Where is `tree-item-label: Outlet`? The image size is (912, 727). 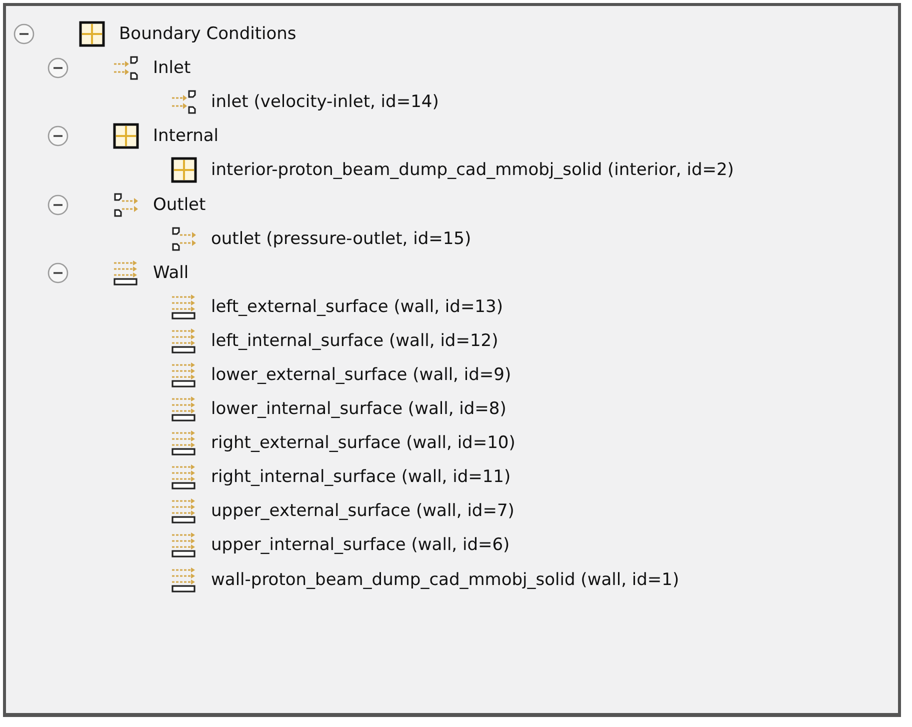 tree-item-label: Outlet is located at coordinates (179, 204).